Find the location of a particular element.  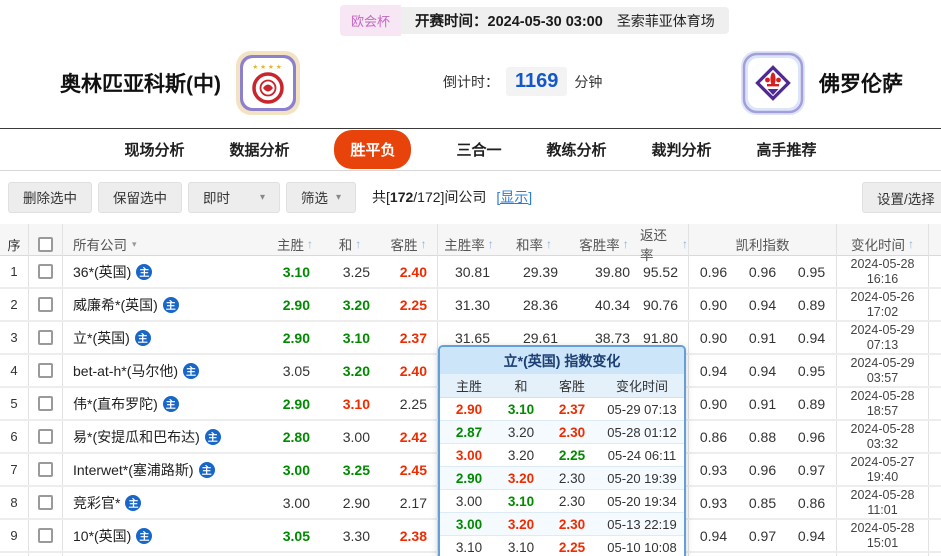

company-name: 威廉希*(英国) is located at coordinates (115, 305).